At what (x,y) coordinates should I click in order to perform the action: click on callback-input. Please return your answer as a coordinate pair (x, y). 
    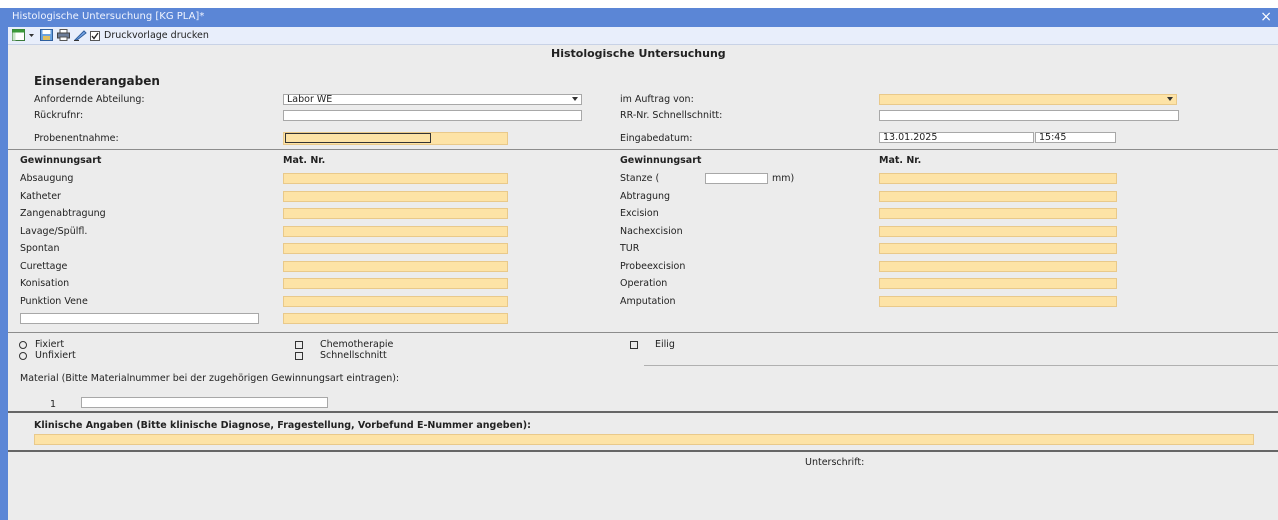
    Looking at the image, I should click on (432, 115).